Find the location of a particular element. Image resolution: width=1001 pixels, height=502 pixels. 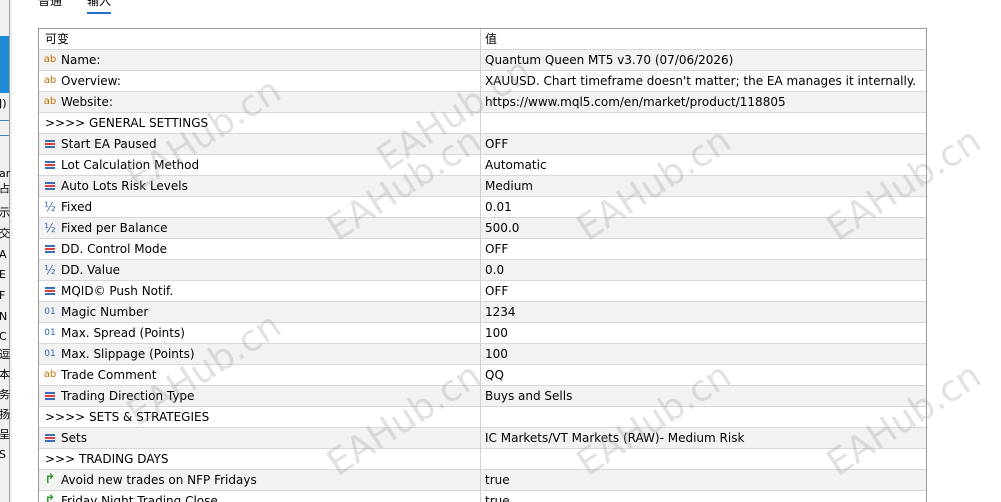

variable-cell: >>>> GENERAL SETTINGS is located at coordinates (260, 123).